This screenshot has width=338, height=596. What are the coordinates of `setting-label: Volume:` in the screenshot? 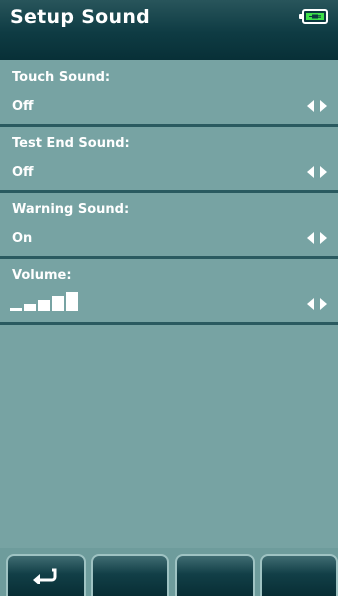 It's located at (42, 275).